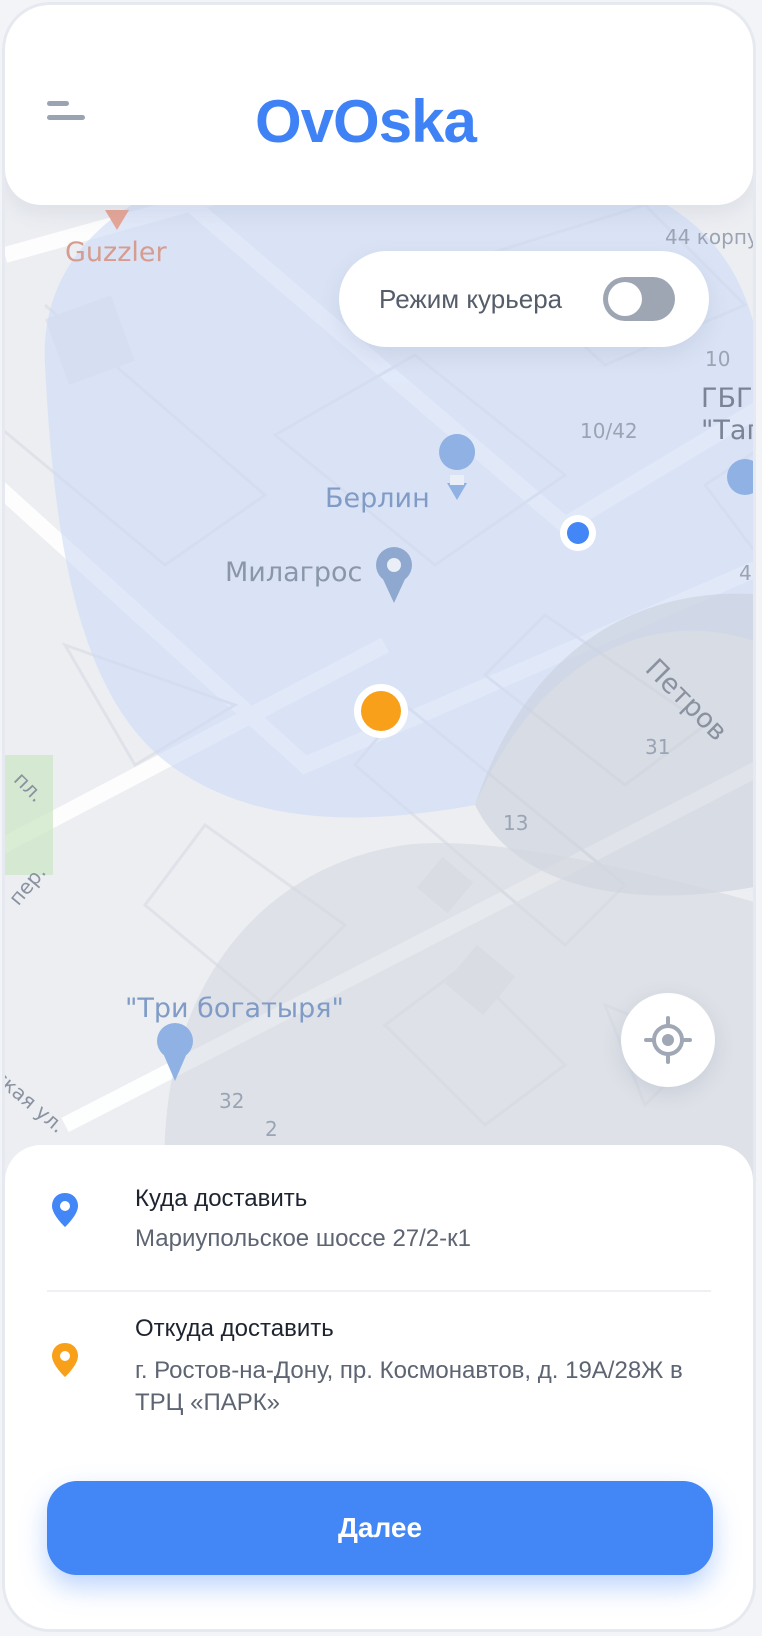  I want to click on location-pin-blue-icon, so click(65, 1210).